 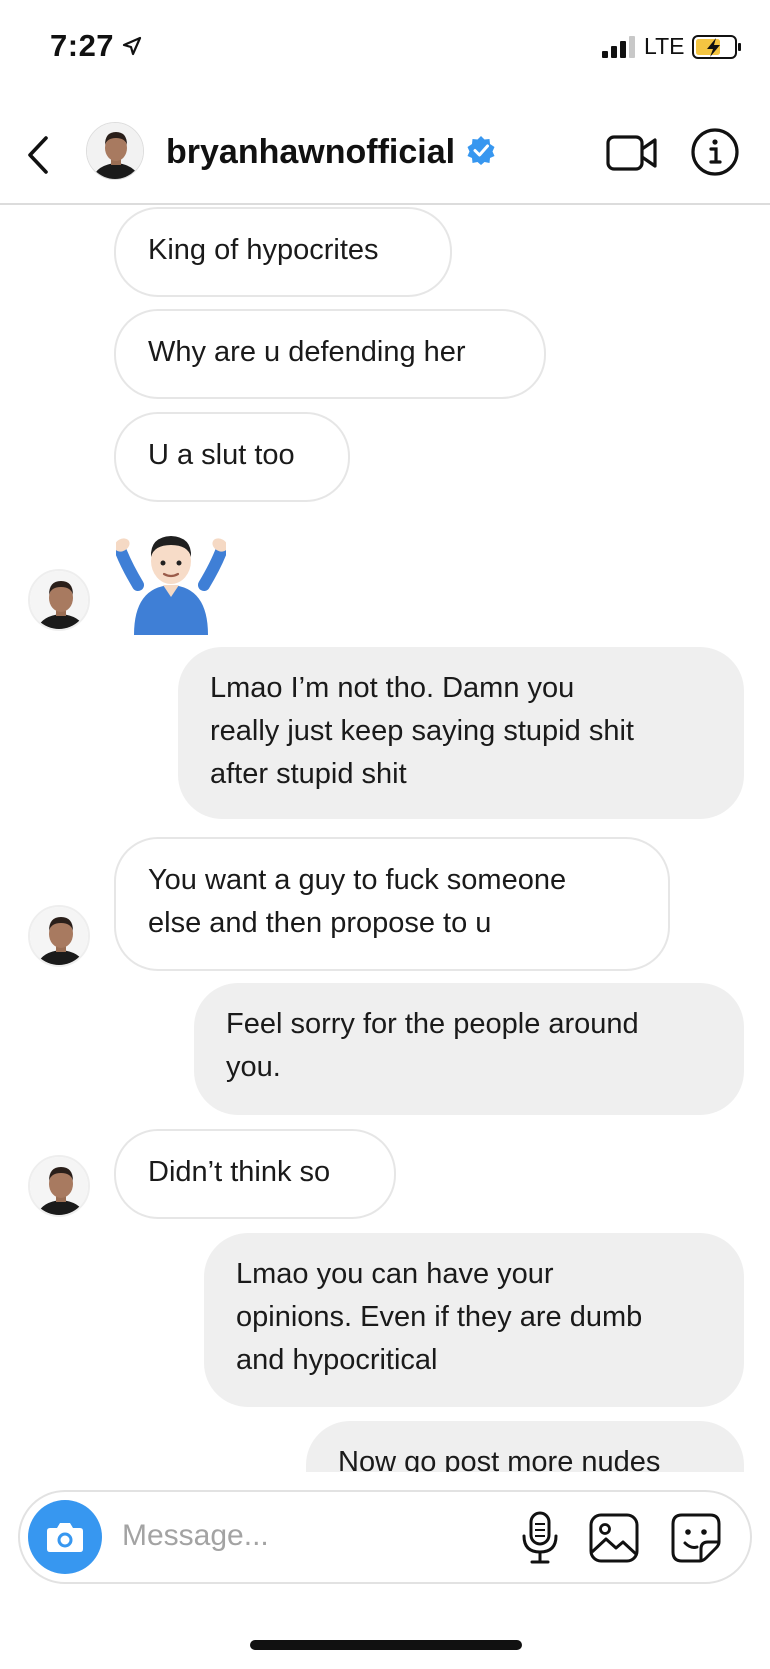 I want to click on incoming-message: Didn’t think so, so click(x=255, y=1174).